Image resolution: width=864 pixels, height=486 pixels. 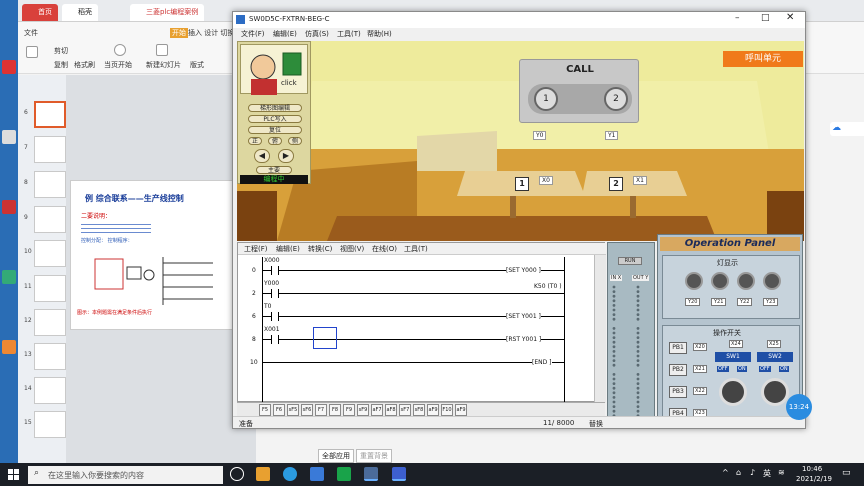 I want to click on function-key: F5, so click(x=265, y=410).